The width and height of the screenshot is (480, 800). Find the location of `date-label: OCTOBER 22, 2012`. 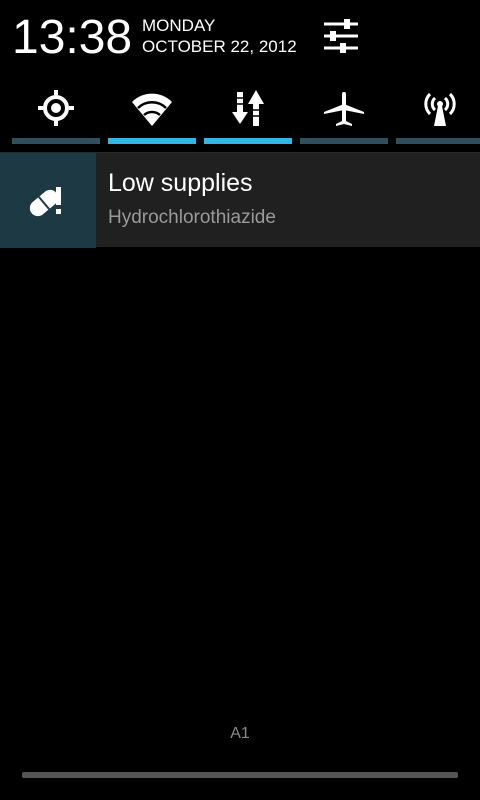

date-label: OCTOBER 22, 2012 is located at coordinates (219, 46).